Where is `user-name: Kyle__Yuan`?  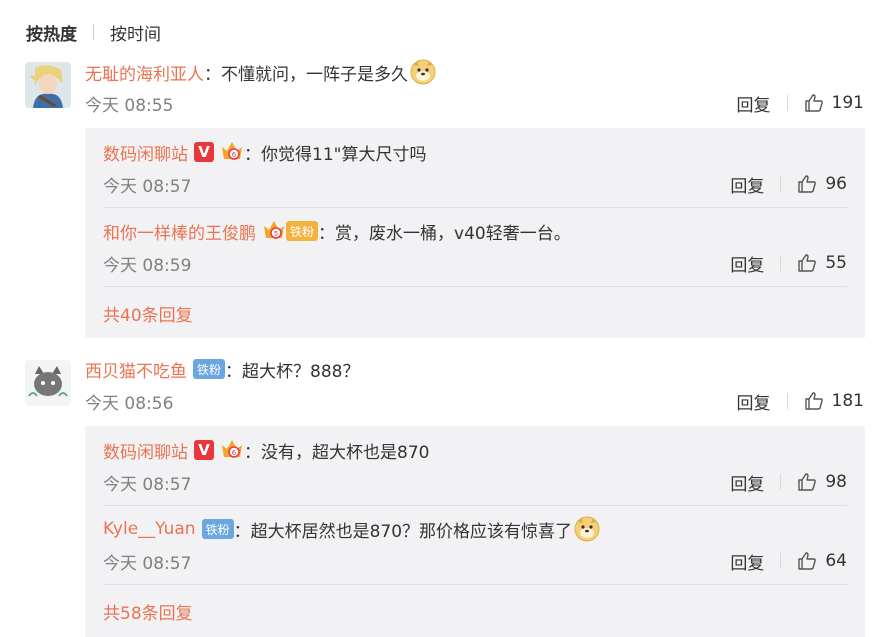
user-name: Kyle__Yuan is located at coordinates (149, 529).